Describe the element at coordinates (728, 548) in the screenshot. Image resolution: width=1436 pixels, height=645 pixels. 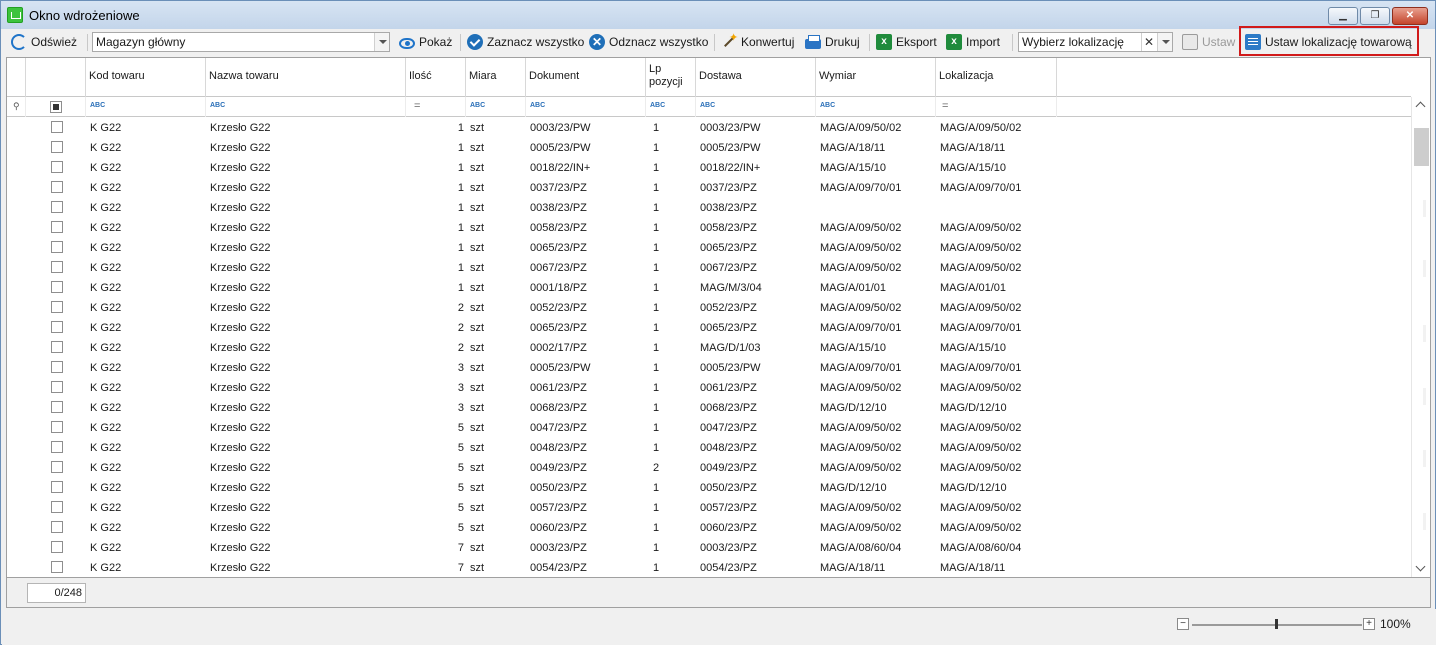
I see `cell-delivery: 0003/23/PZ` at that location.